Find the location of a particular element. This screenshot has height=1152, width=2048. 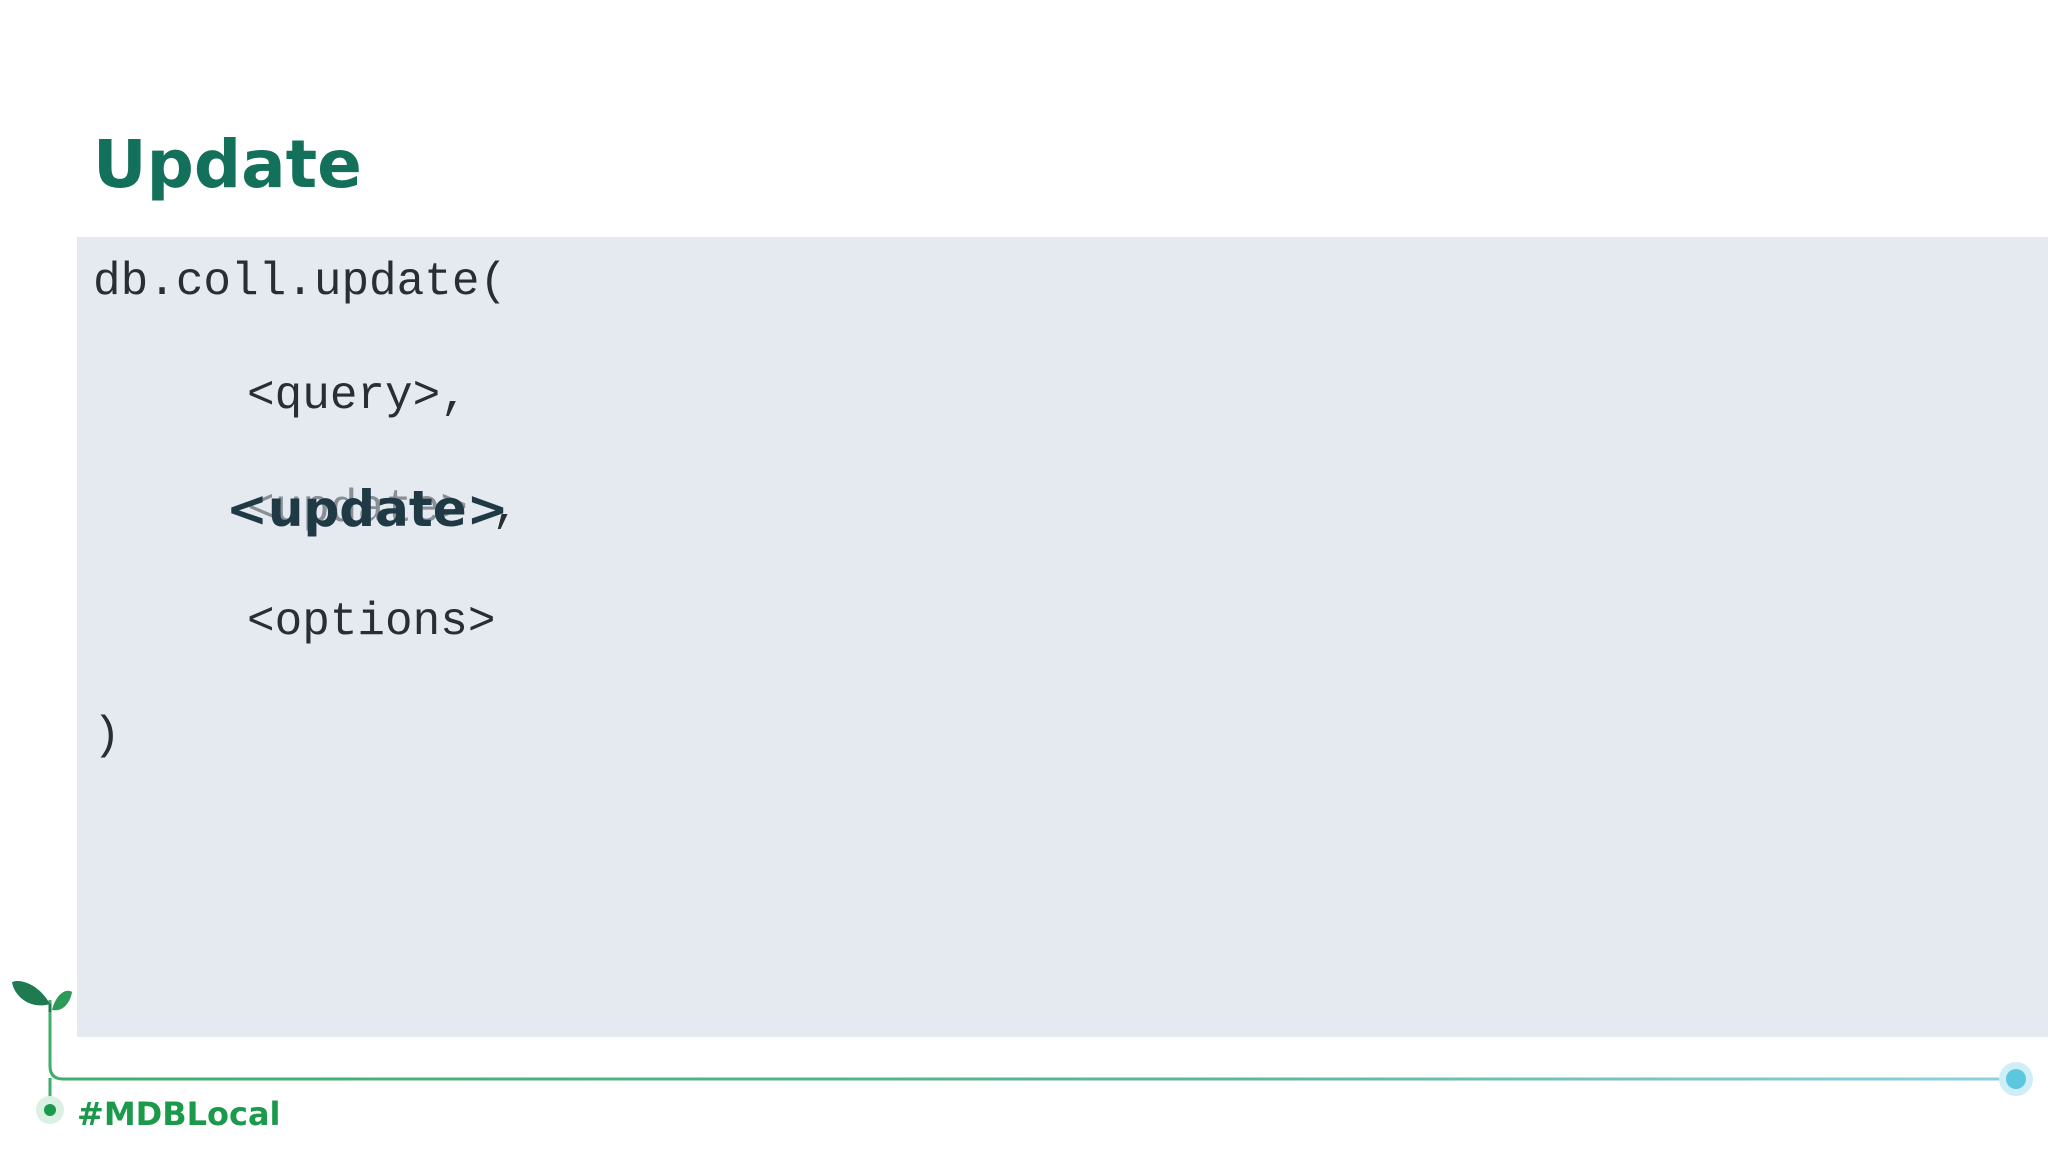

timeline-end-dot-icon is located at coordinates (2016, 1079).